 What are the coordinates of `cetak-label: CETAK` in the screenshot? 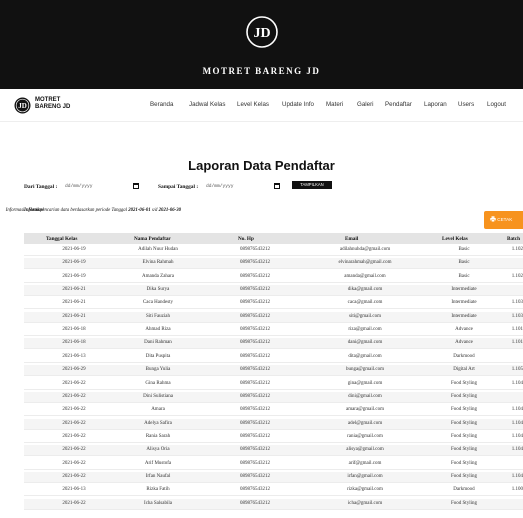 It's located at (505, 219).